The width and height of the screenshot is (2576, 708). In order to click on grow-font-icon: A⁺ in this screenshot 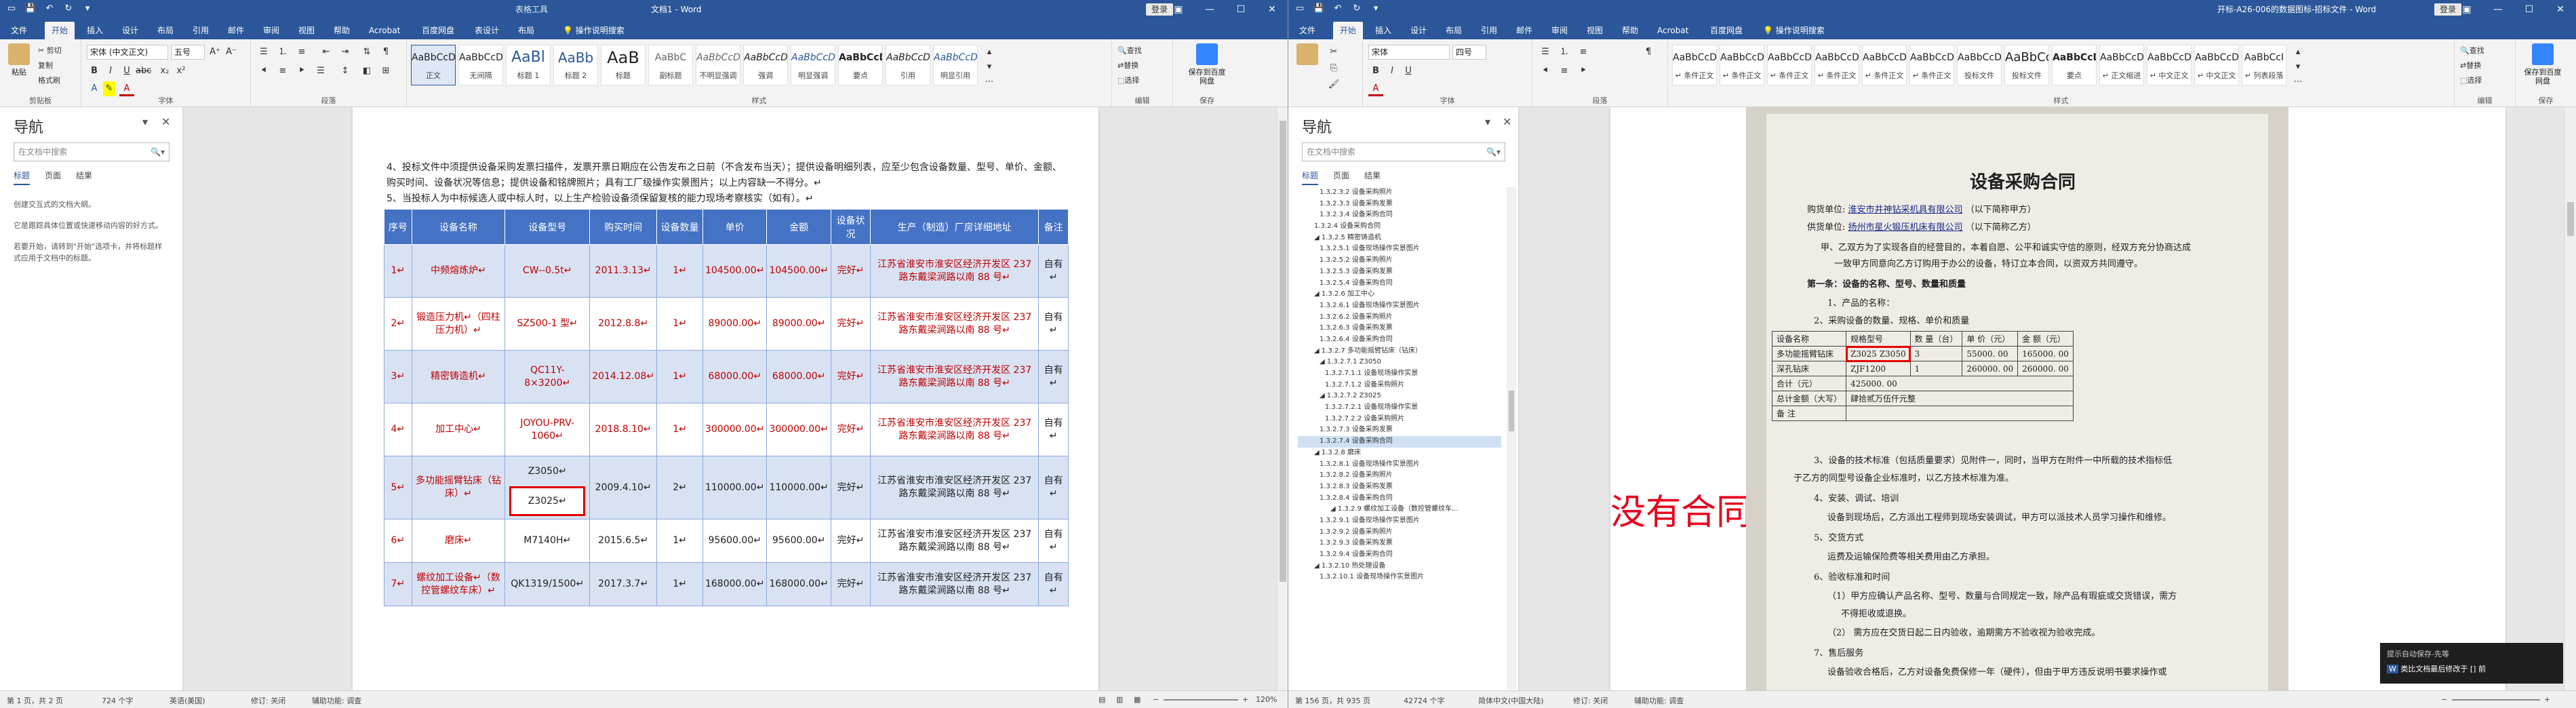, I will do `click(215, 52)`.